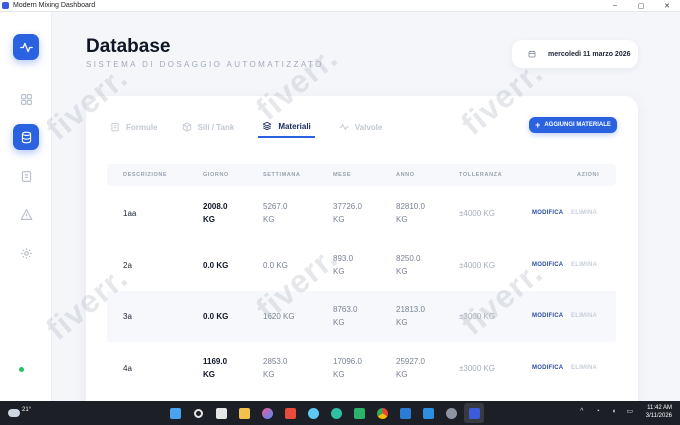 Image resolution: width=680 pixels, height=425 pixels. I want to click on chevron-up-icon: ^, so click(582, 412).